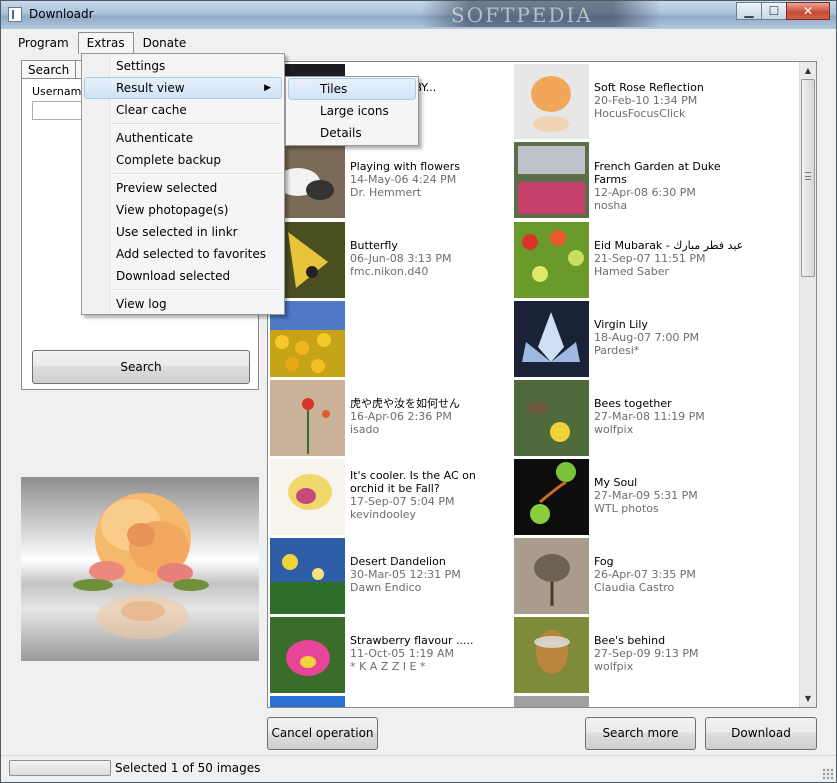 The width and height of the screenshot is (837, 783). I want to click on menu-item-details: Details, so click(352, 133).